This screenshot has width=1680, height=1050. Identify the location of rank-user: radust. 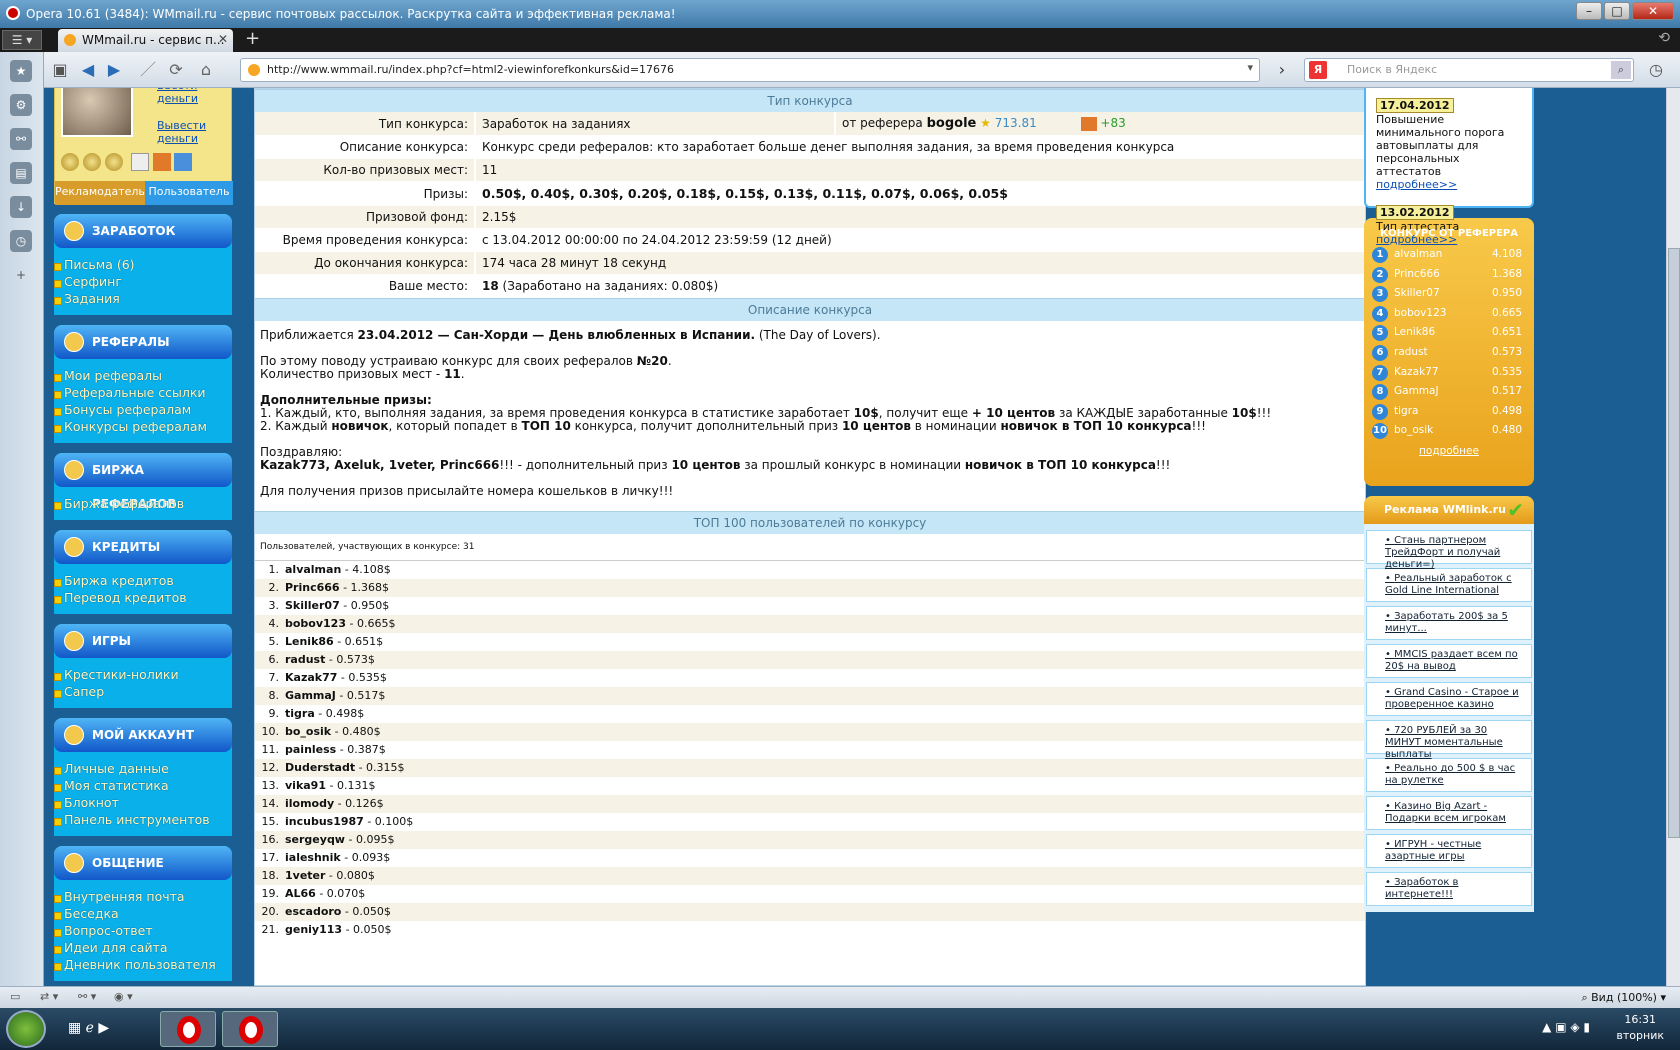
(305, 659).